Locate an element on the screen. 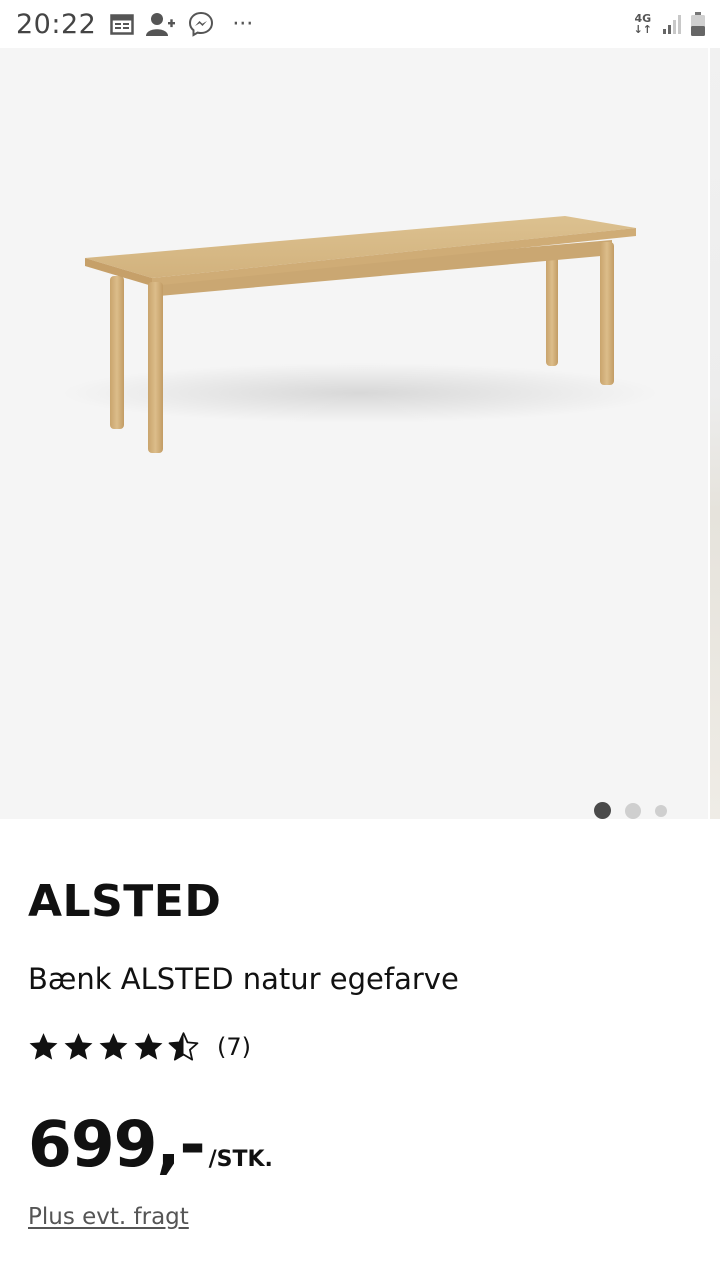 The image size is (720, 1280). gallery-pagination is located at coordinates (630, 810).